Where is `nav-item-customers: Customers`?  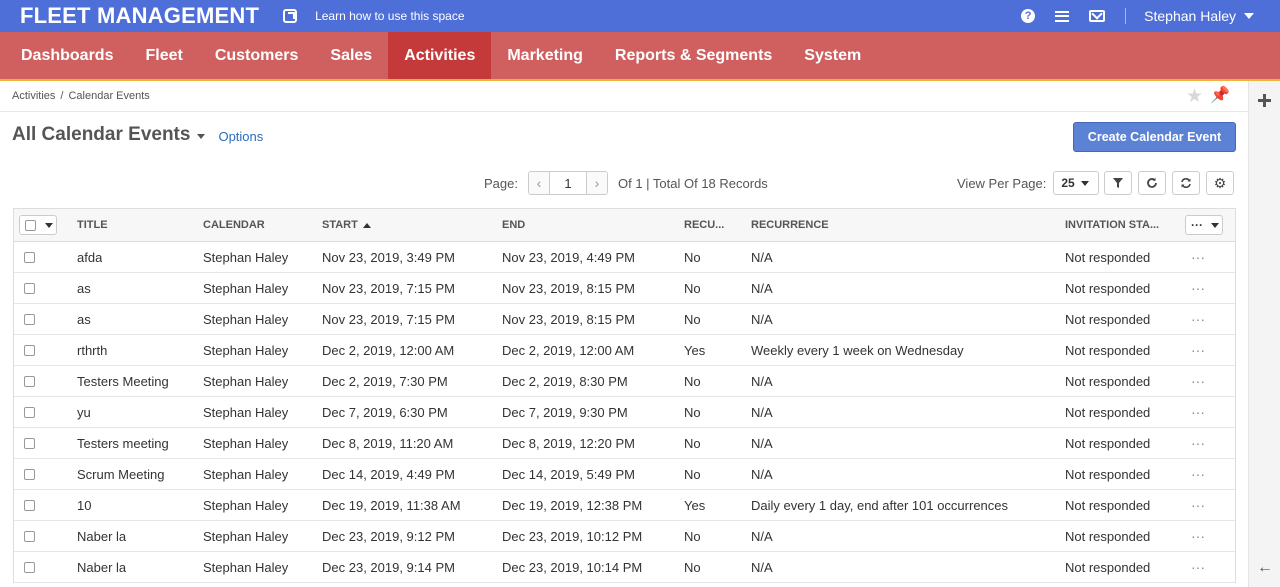
nav-item-customers: Customers is located at coordinates (257, 55).